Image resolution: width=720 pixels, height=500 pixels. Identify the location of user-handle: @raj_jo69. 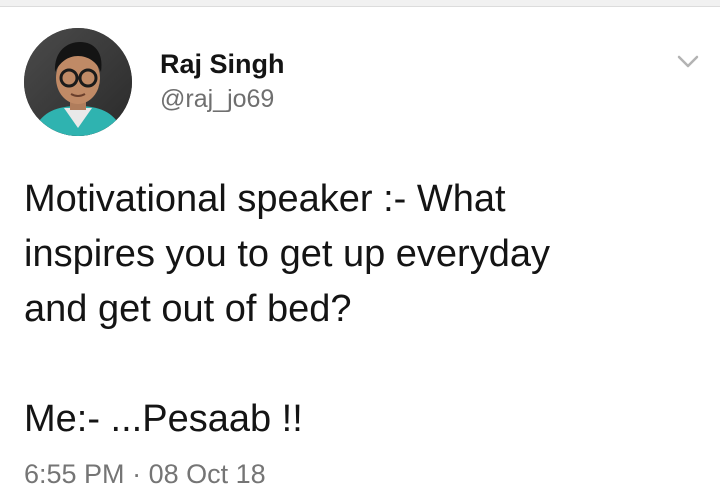
(222, 99).